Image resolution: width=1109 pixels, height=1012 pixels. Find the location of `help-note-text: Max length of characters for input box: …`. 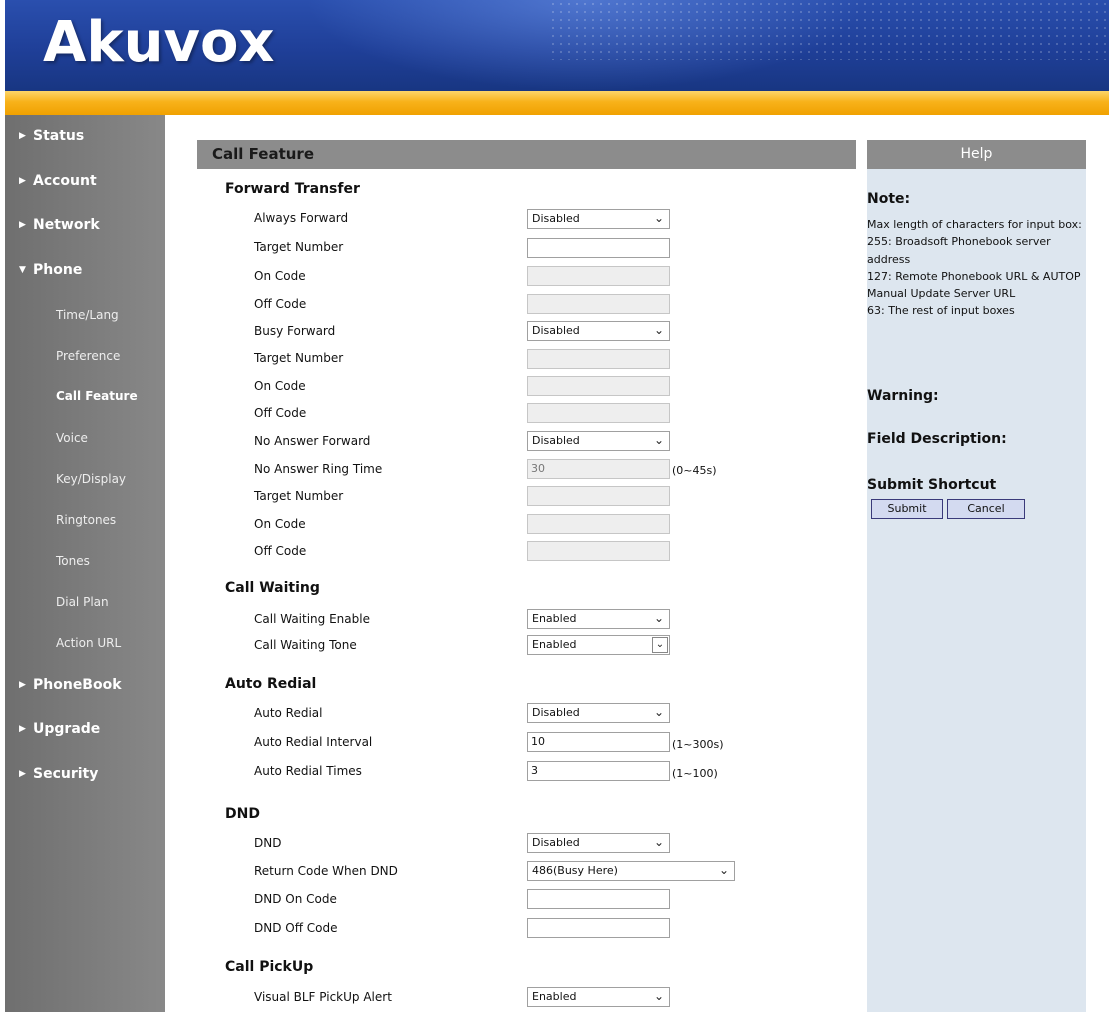

help-note-text: Max length of characters for input box: … is located at coordinates (975, 268).